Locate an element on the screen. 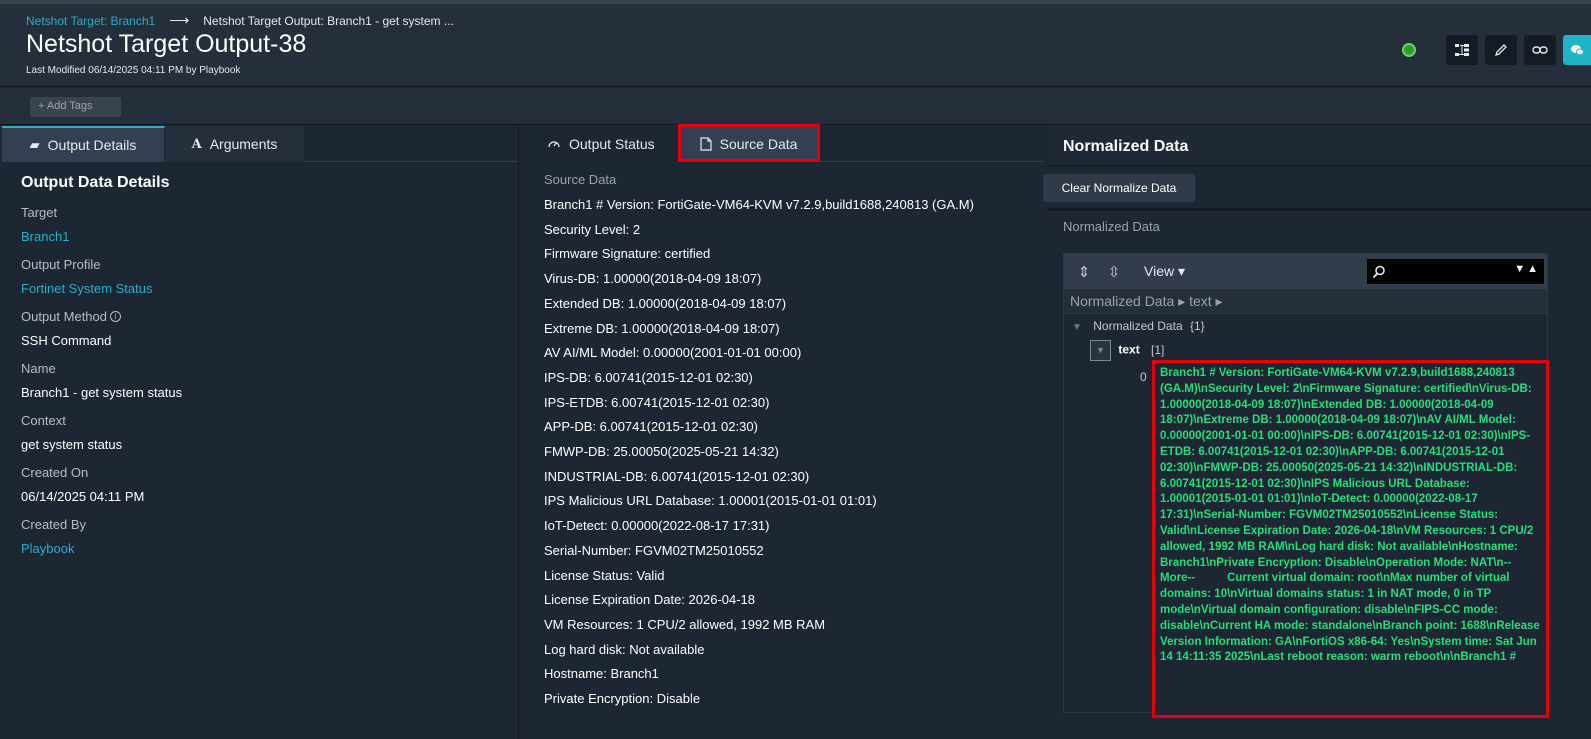 The image size is (1591, 739). edit-button is located at coordinates (1501, 50).